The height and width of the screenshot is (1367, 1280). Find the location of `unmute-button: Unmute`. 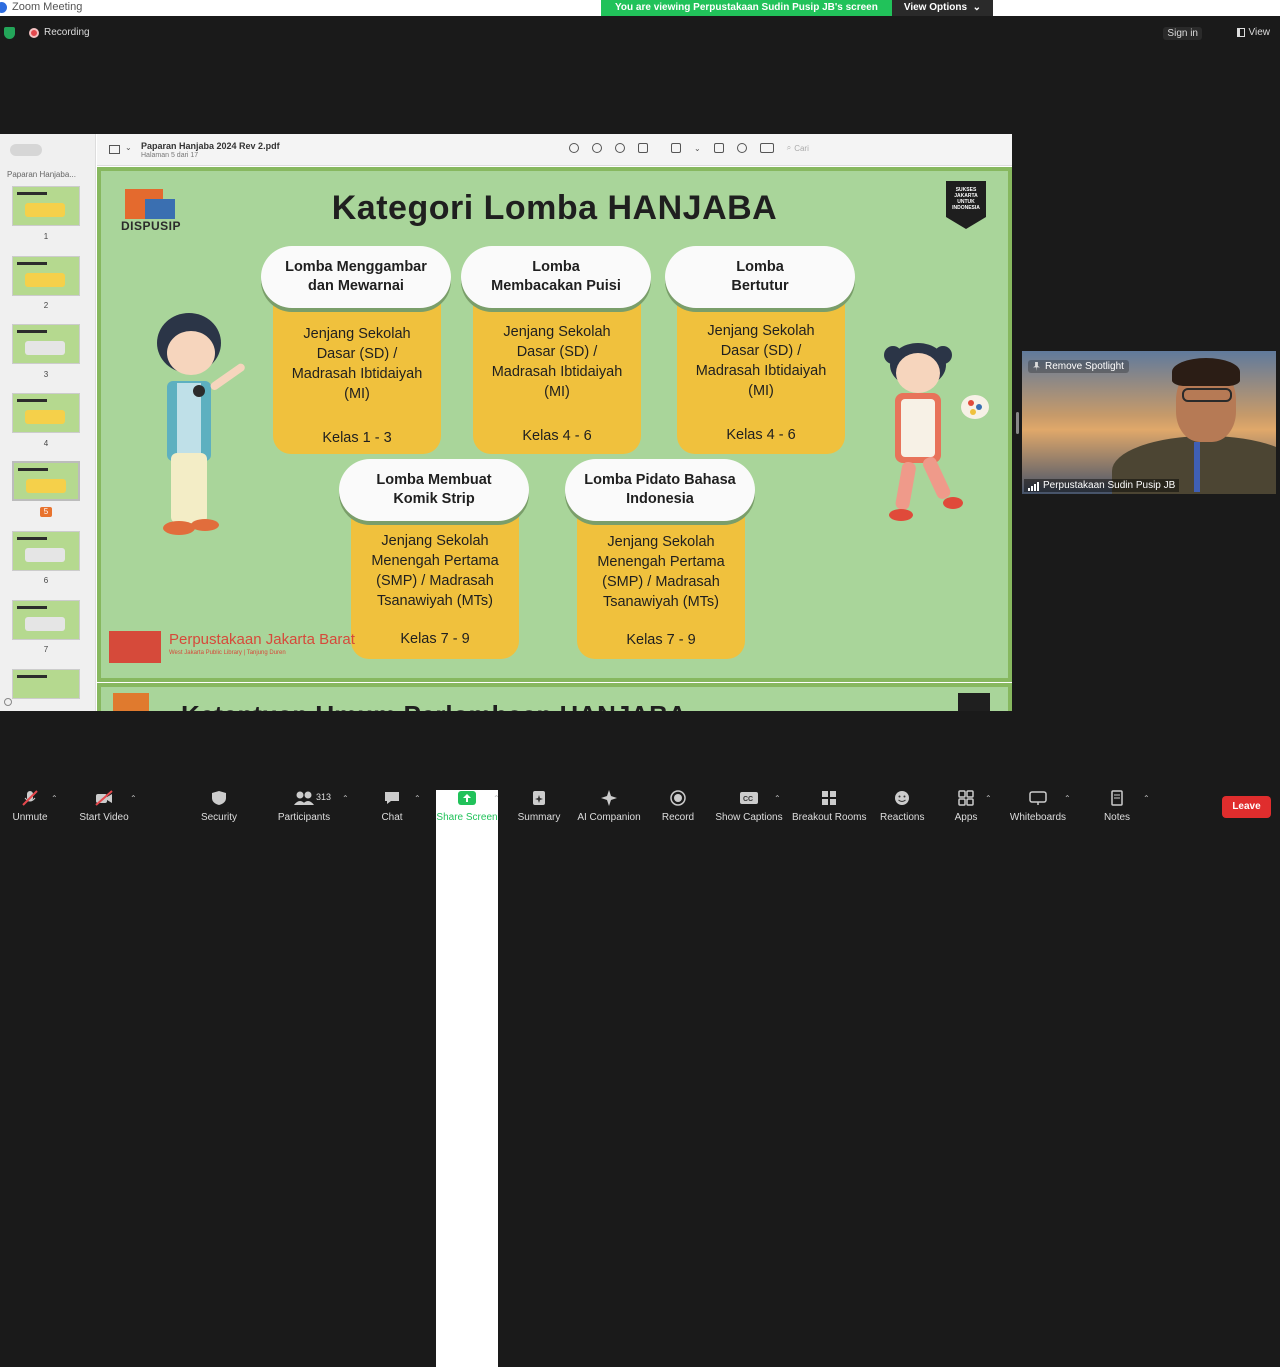

unmute-button: Unmute is located at coordinates (30, 806).